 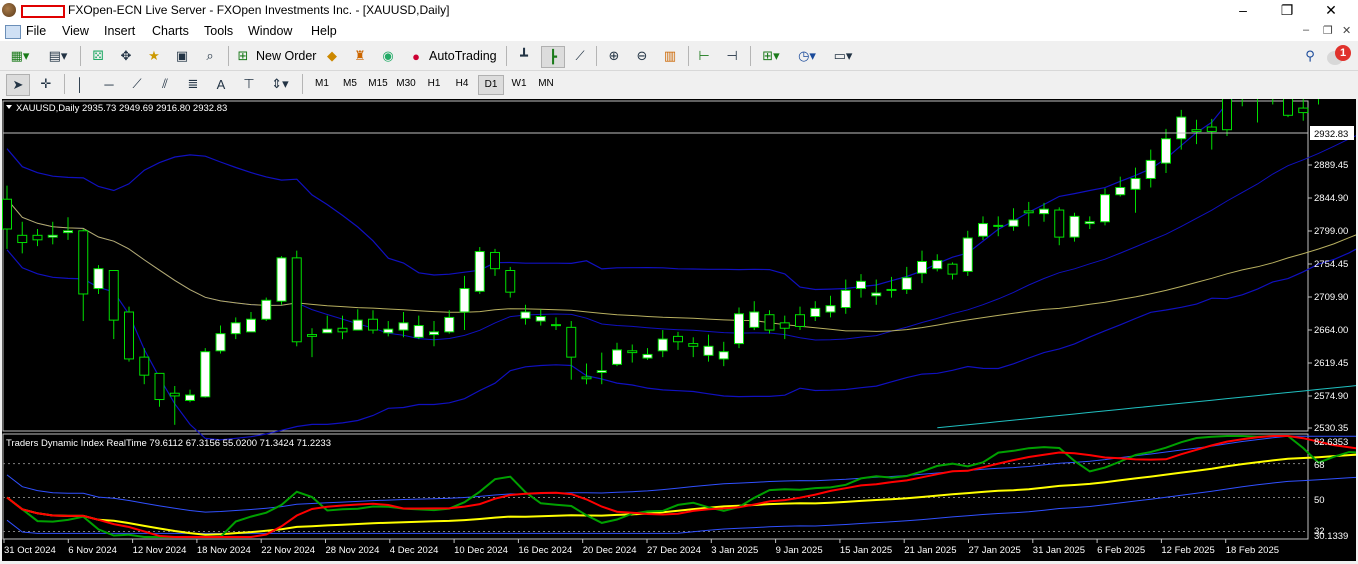 I want to click on maximize-button: ❐, so click(x=1287, y=10).